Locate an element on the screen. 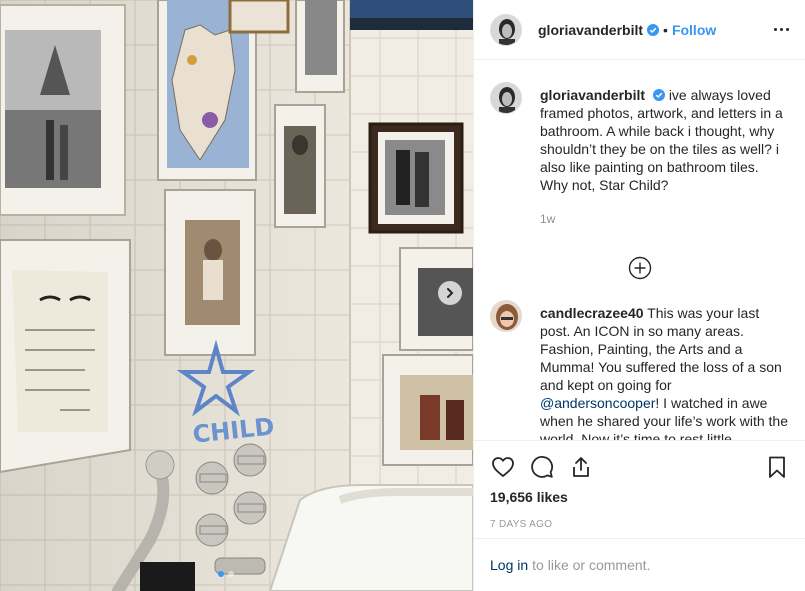  bookmark-icon is located at coordinates (777, 467).